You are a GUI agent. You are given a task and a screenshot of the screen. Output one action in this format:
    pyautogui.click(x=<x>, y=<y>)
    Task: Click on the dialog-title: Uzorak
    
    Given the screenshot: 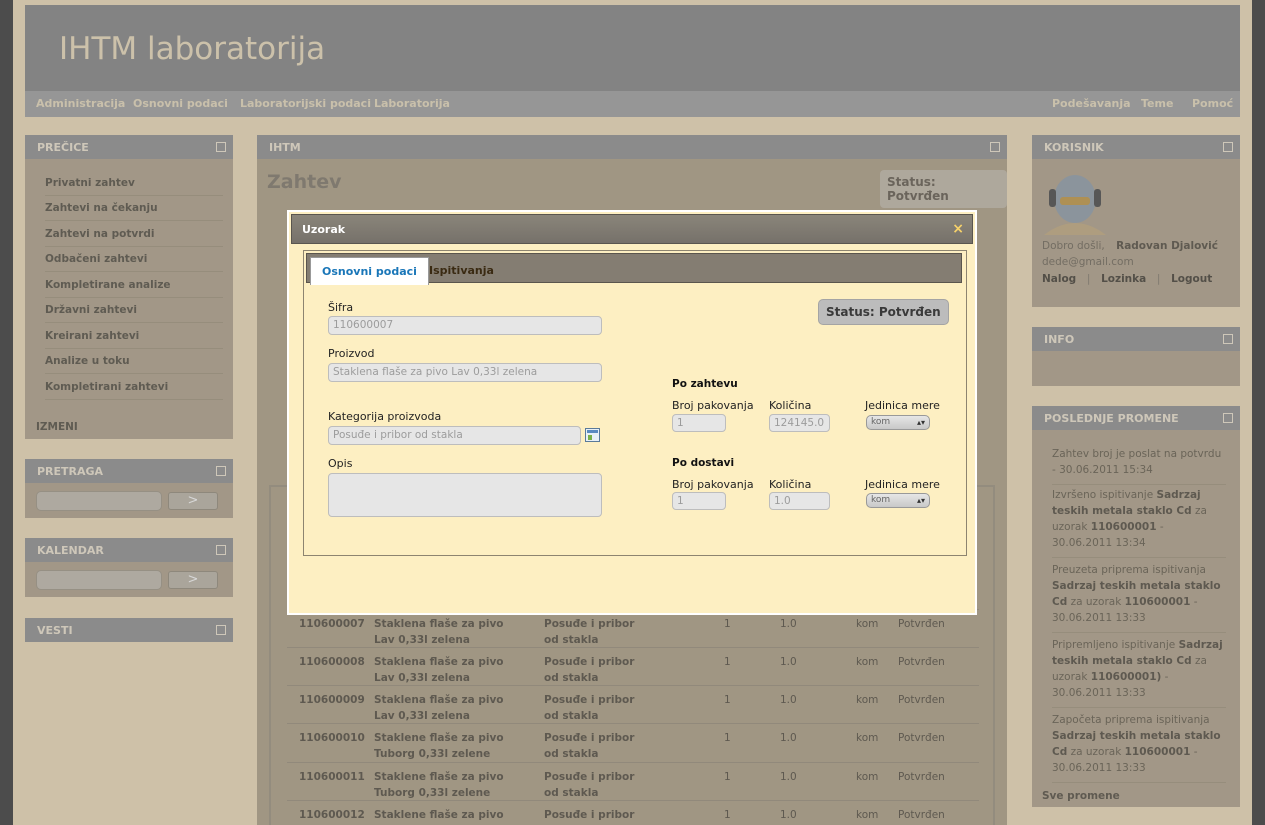 What is the action you would take?
    pyautogui.click(x=324, y=229)
    